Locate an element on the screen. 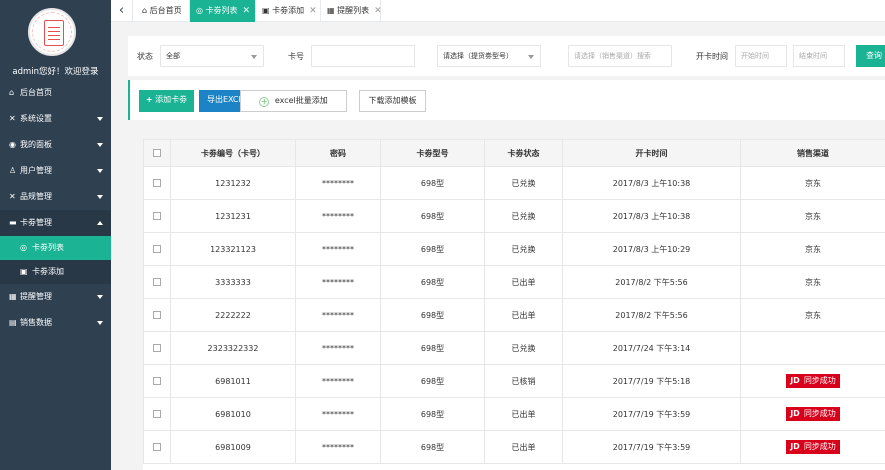 This screenshot has height=470, width=885. ticket-icon: ▬ is located at coordinates (13, 222).